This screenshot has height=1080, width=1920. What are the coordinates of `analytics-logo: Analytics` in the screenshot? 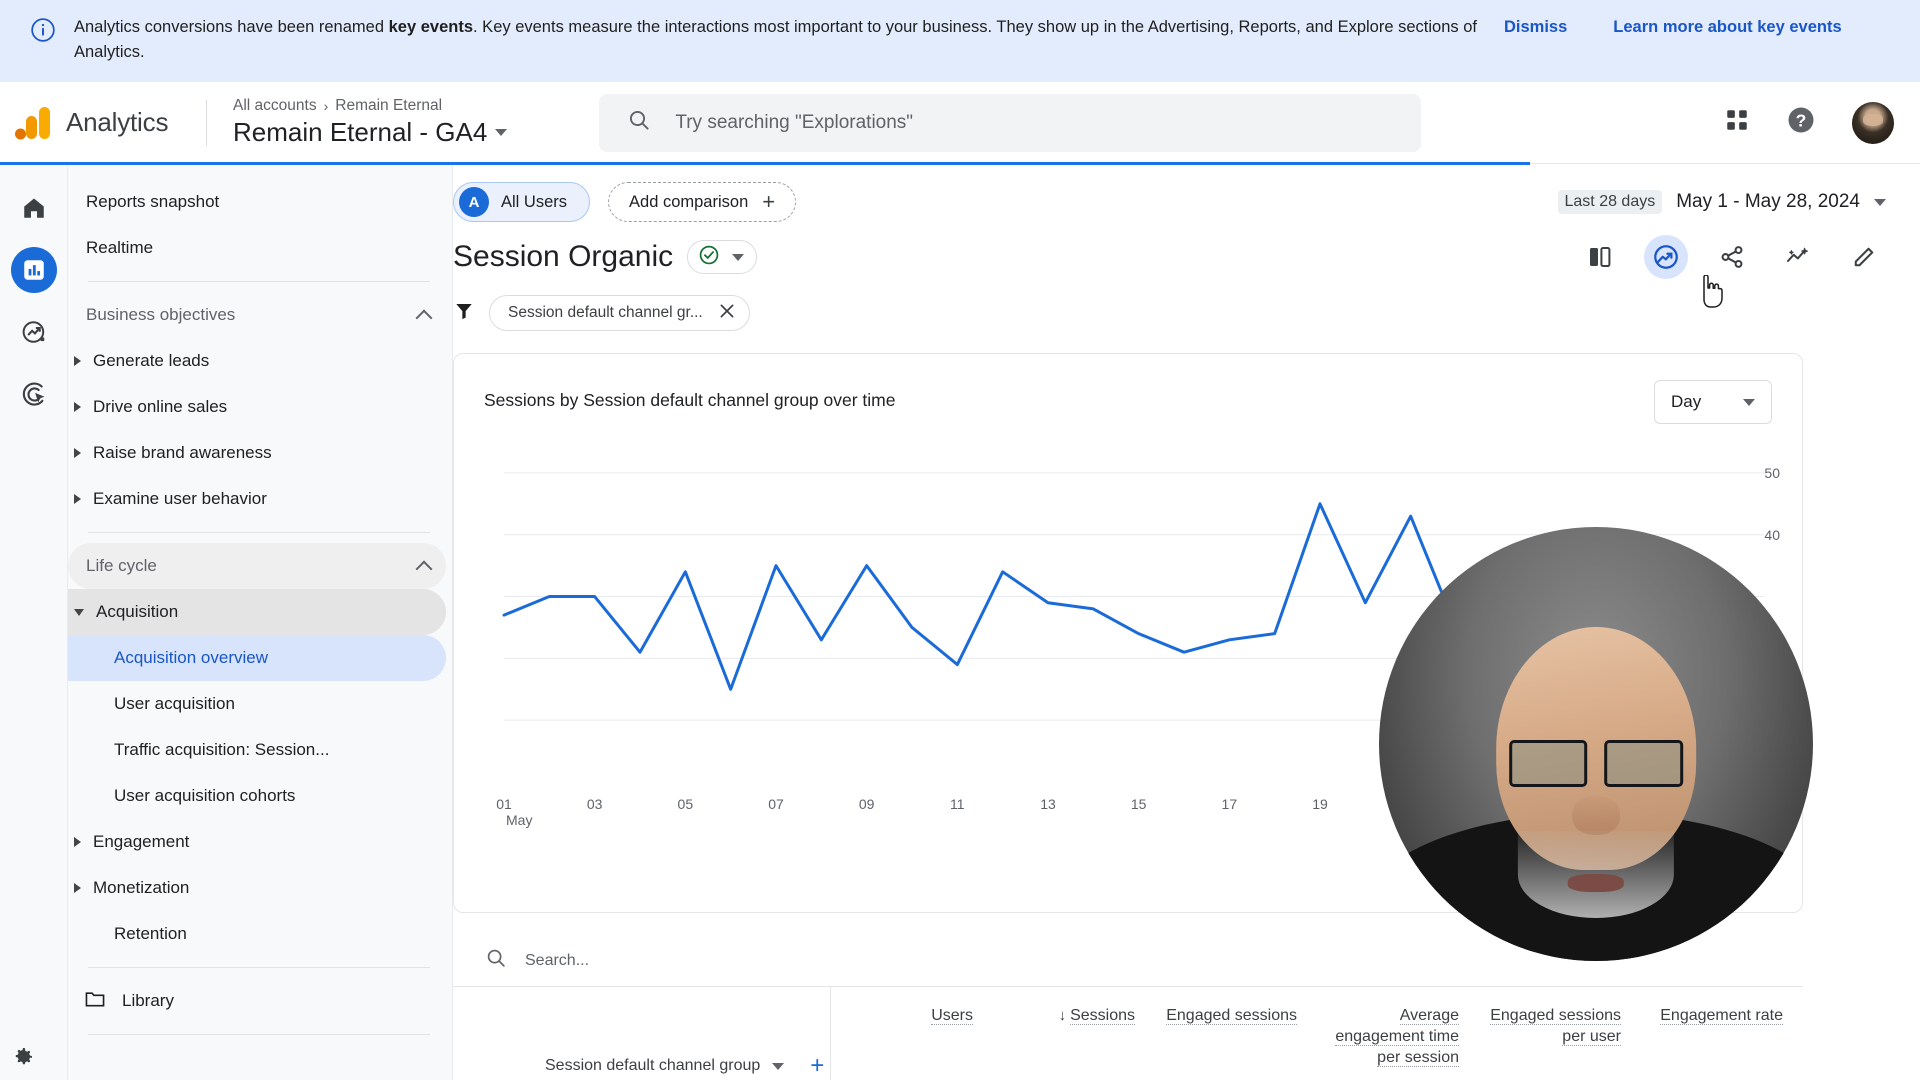 It's located at (103, 123).